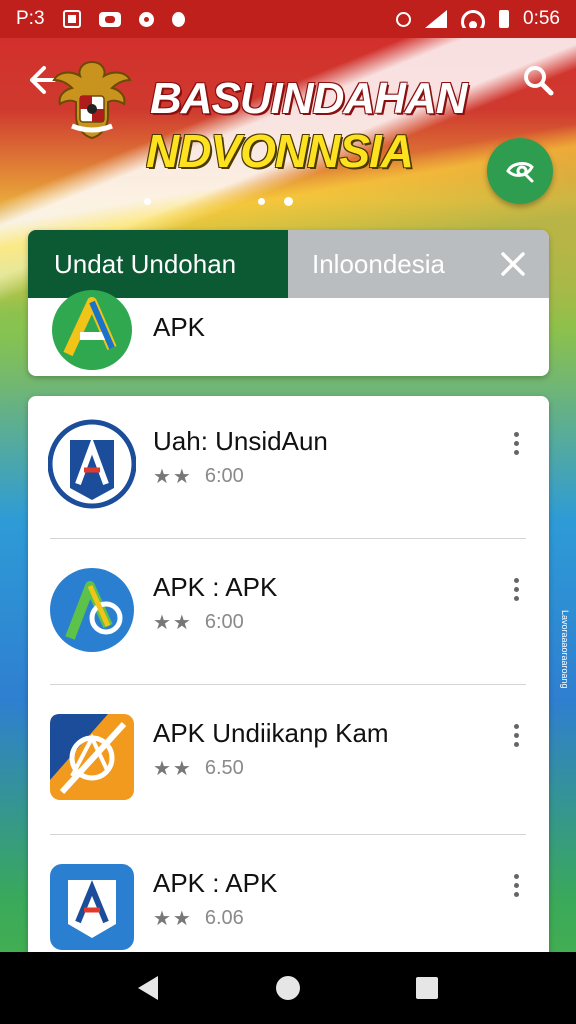  Describe the element at coordinates (427, 988) in the screenshot. I see `nav-recents-icon` at that location.